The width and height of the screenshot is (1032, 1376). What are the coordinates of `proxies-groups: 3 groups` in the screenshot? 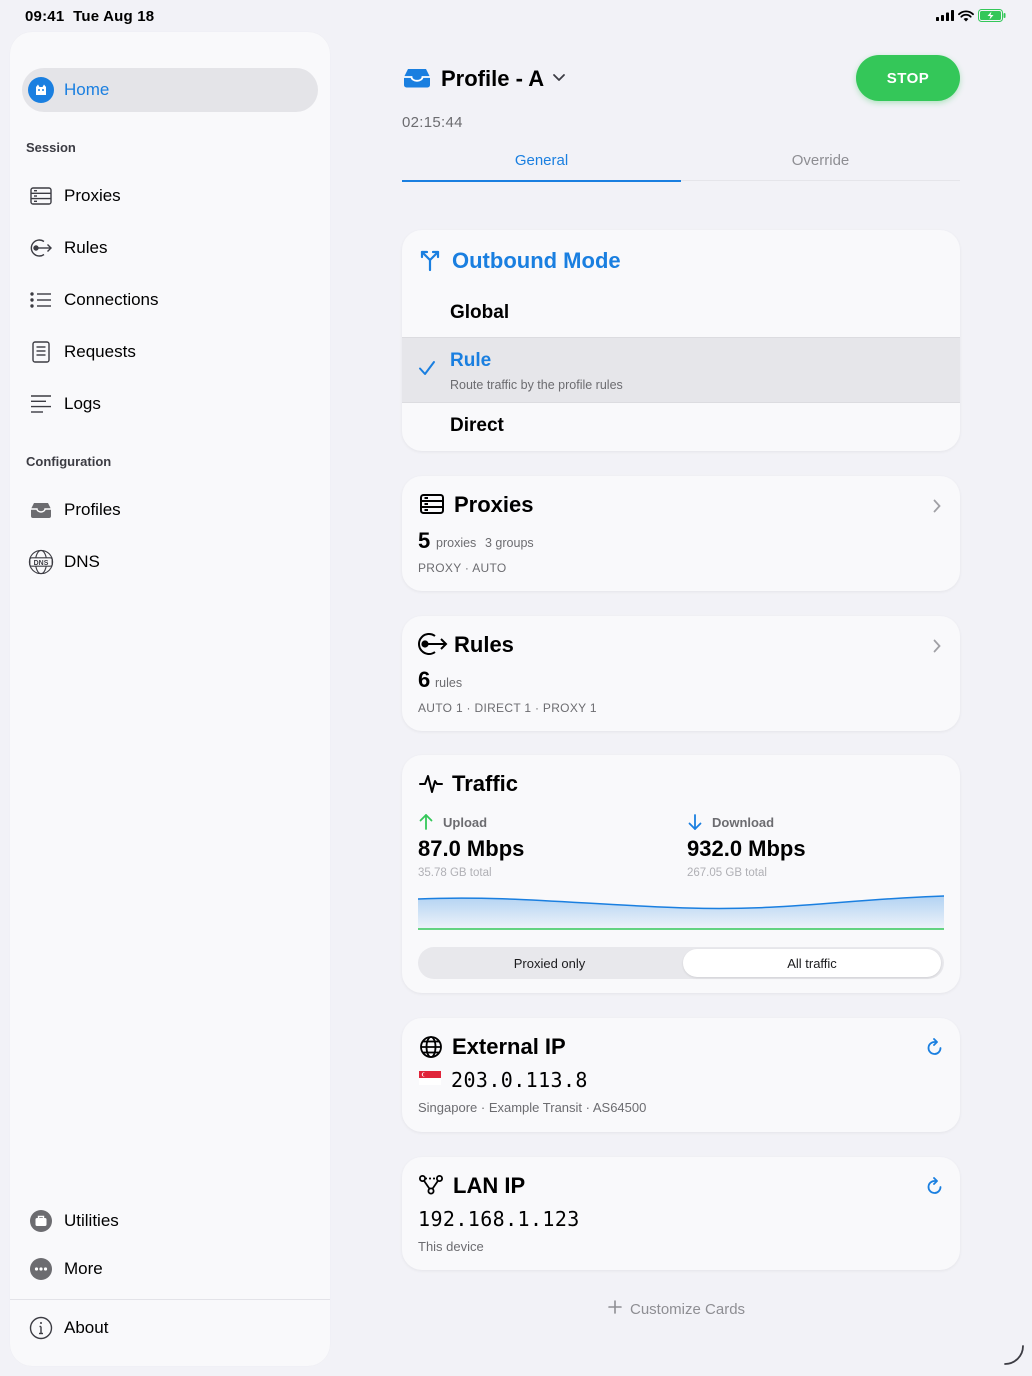 It's located at (509, 543).